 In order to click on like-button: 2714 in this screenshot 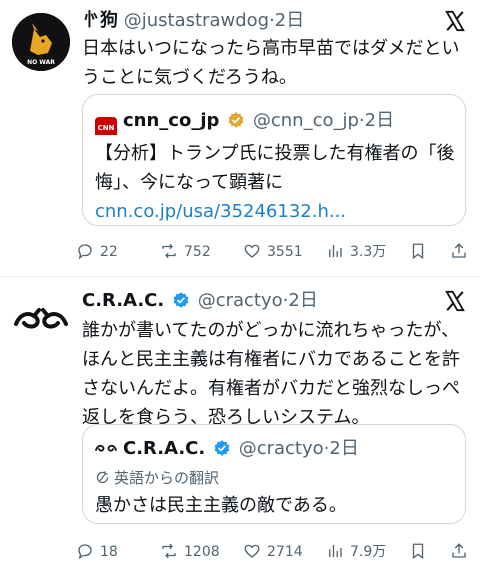, I will do `click(273, 552)`.